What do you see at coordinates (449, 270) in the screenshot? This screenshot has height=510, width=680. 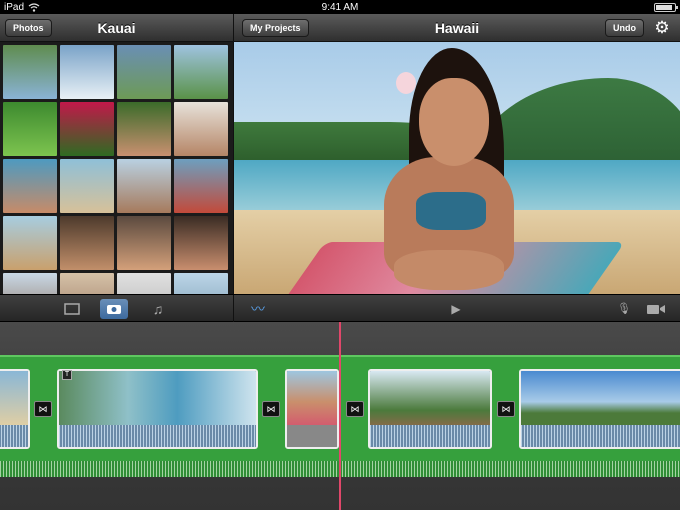 I see `viewer-image-hands` at bounding box center [449, 270].